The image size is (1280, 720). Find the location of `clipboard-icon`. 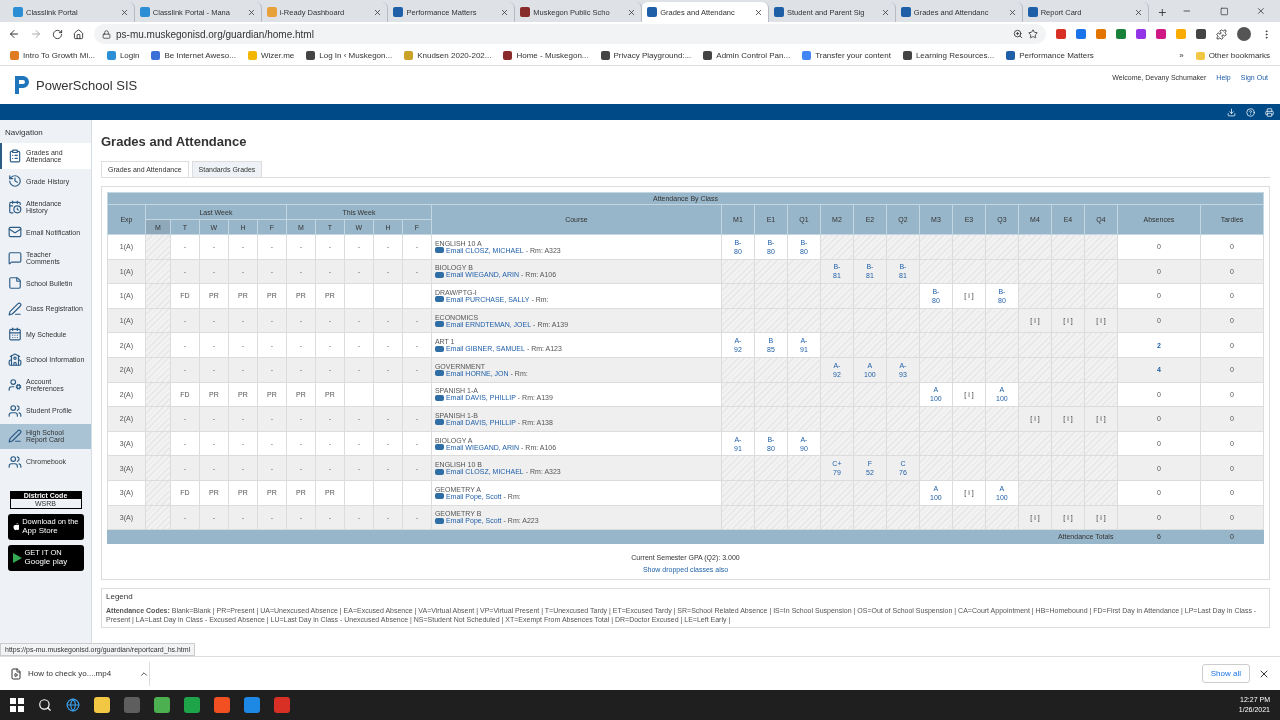

clipboard-icon is located at coordinates (15, 155).